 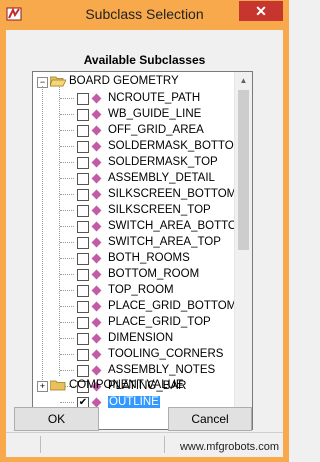 I want to click on subclass-label: BOTTOM_ROOM, so click(x=154, y=274).